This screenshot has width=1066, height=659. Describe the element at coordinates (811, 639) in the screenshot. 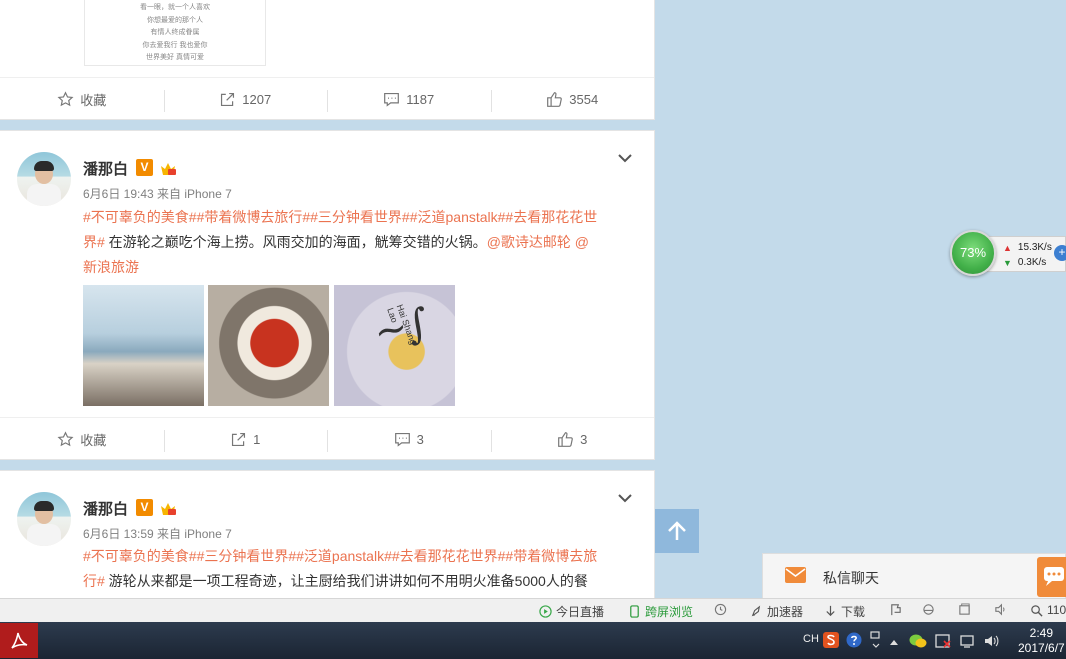

I see `language-indicator: CH` at that location.